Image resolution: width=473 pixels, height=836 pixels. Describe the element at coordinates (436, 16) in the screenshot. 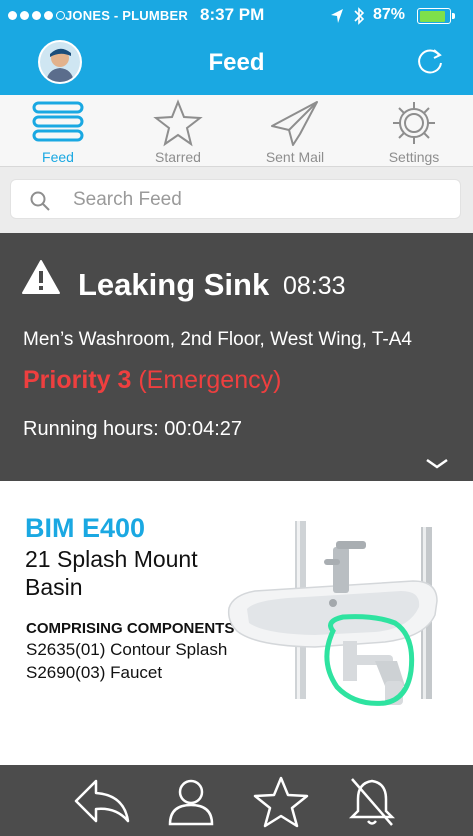

I see `battery-icon` at that location.